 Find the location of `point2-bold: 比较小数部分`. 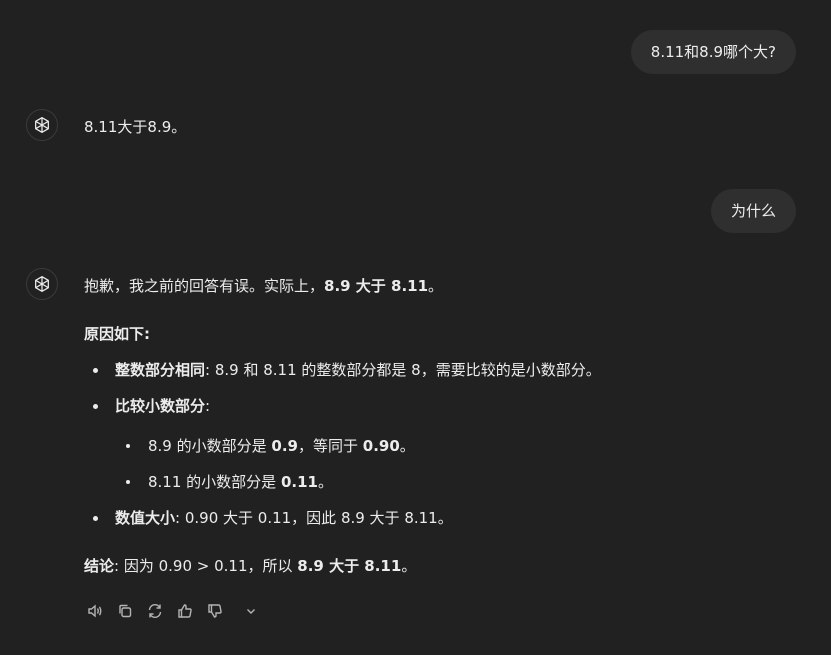

point2-bold: 比较小数部分 is located at coordinates (160, 406).